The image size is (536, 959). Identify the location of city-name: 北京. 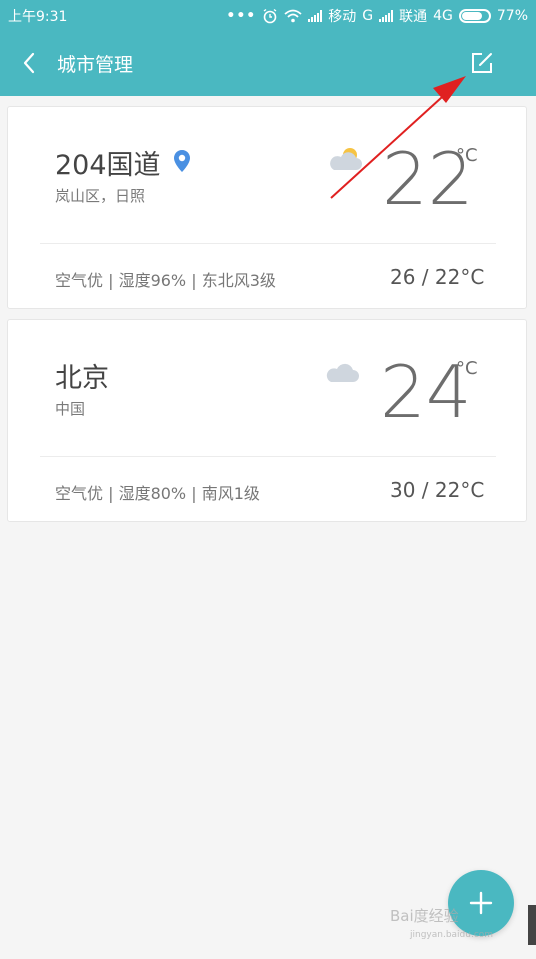
(82, 378).